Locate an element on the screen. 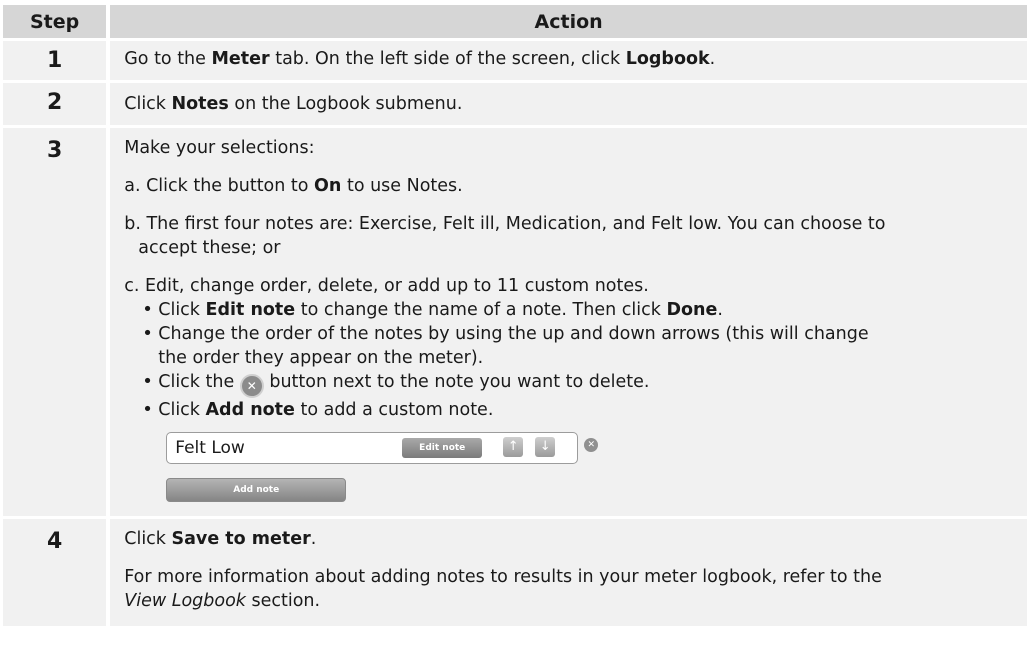 Image resolution: width=1027 pixels, height=668 pixels. step-row-2: 2 Click Notes on the Logbook submenu. is located at coordinates (515, 104).